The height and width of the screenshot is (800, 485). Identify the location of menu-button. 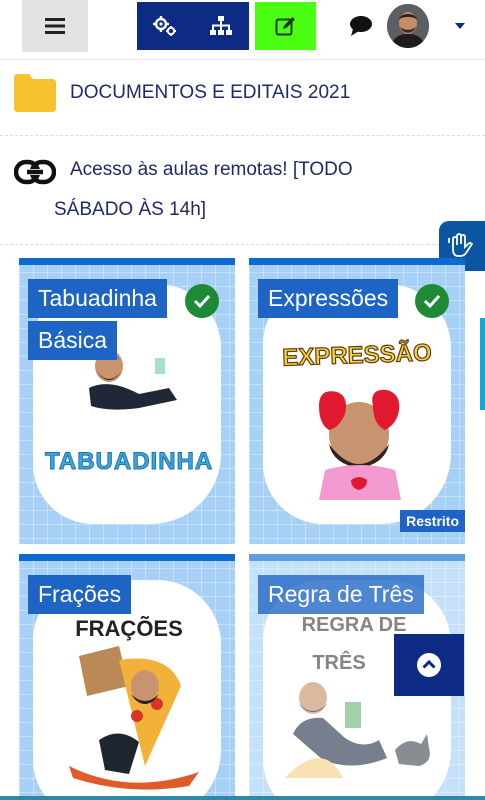
(55, 26).